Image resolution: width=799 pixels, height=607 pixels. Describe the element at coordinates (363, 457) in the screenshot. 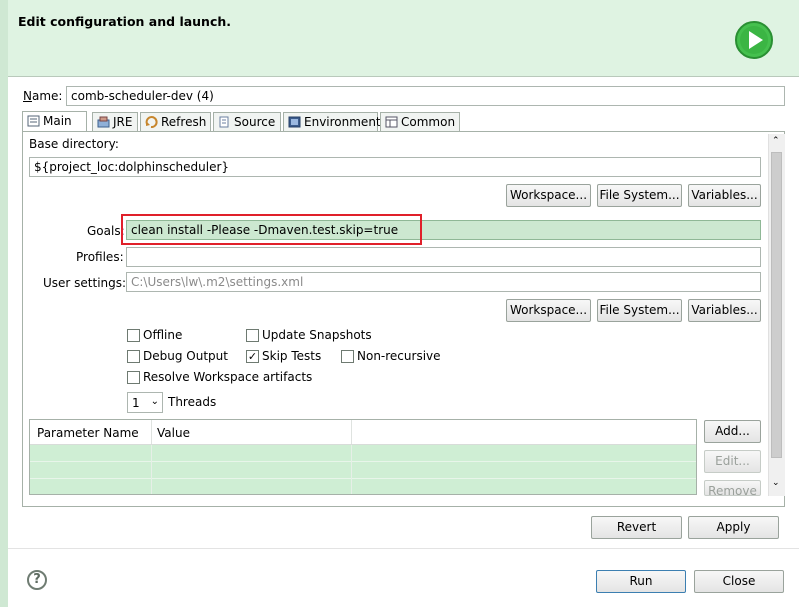

I see `parameters-table: Parameter Name Value` at that location.